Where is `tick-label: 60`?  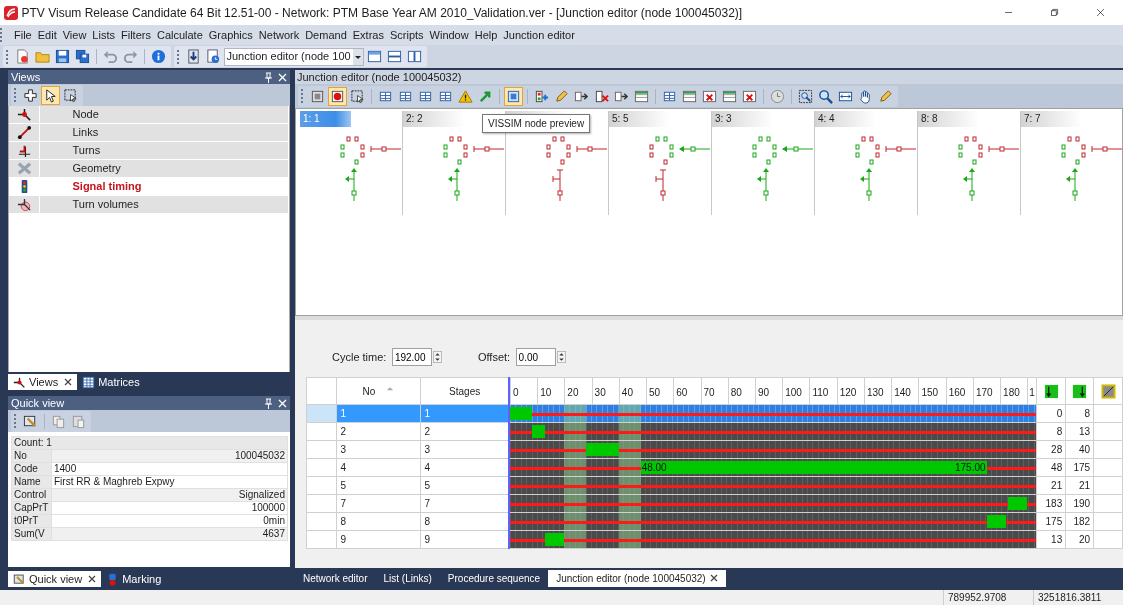
tick-label: 60 is located at coordinates (687, 391).